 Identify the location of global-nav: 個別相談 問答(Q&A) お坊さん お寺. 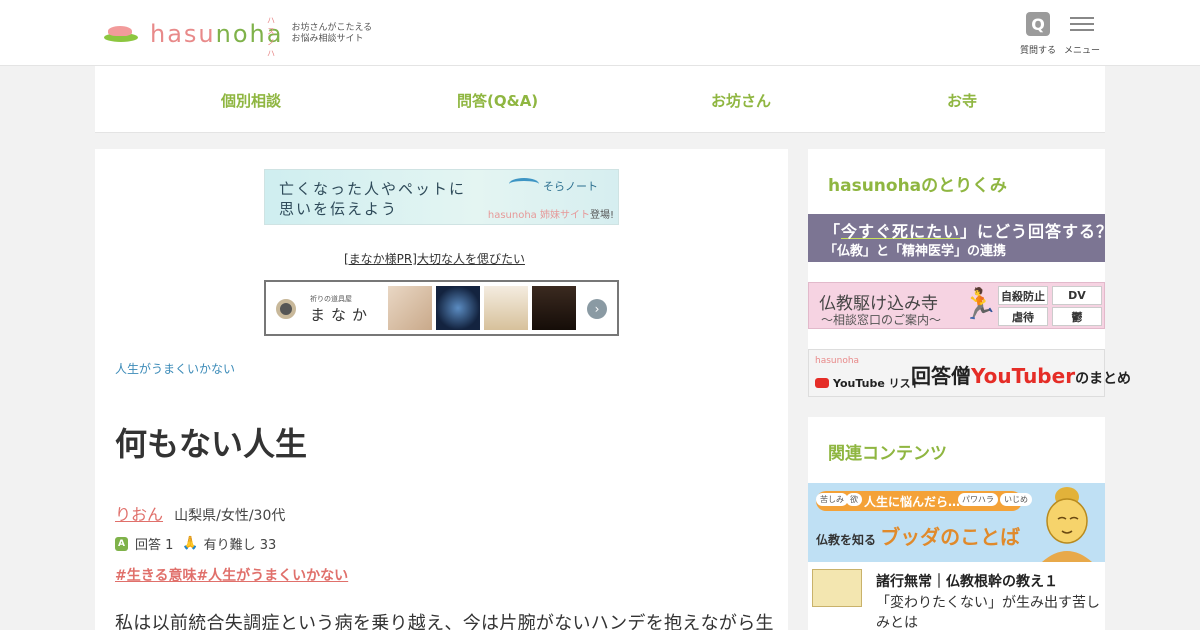
(600, 99).